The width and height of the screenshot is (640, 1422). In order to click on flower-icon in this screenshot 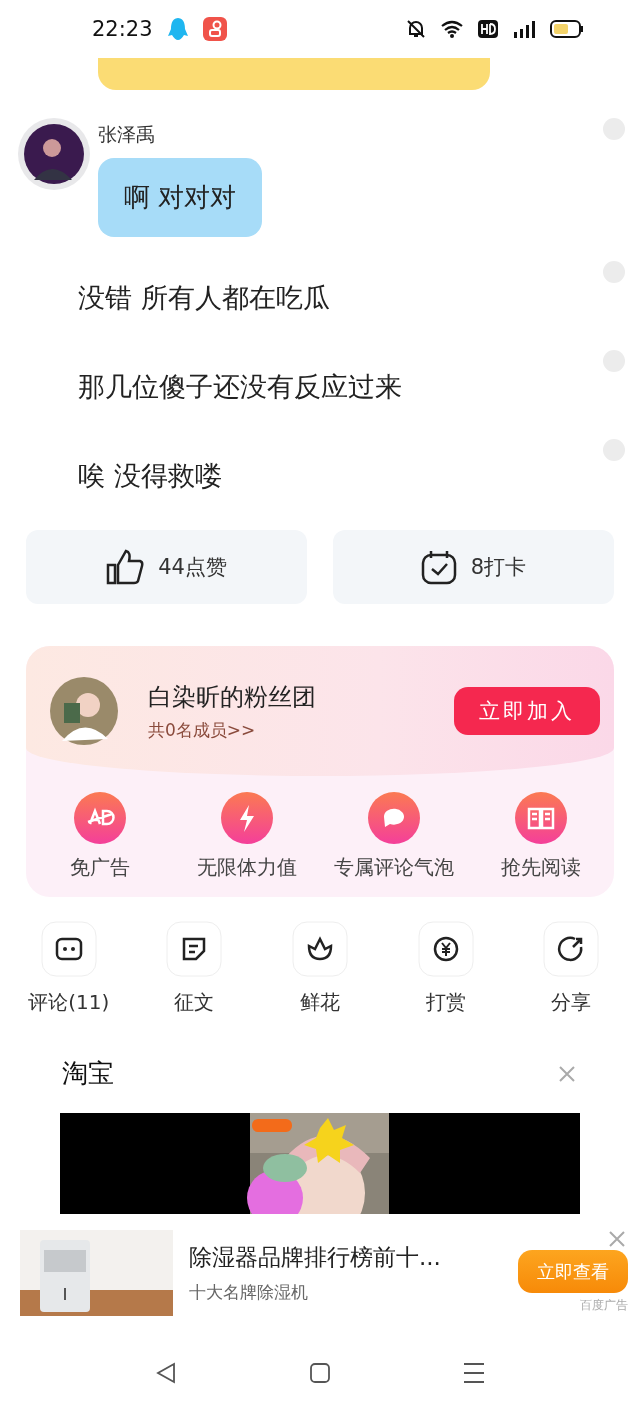, I will do `click(320, 949)`.